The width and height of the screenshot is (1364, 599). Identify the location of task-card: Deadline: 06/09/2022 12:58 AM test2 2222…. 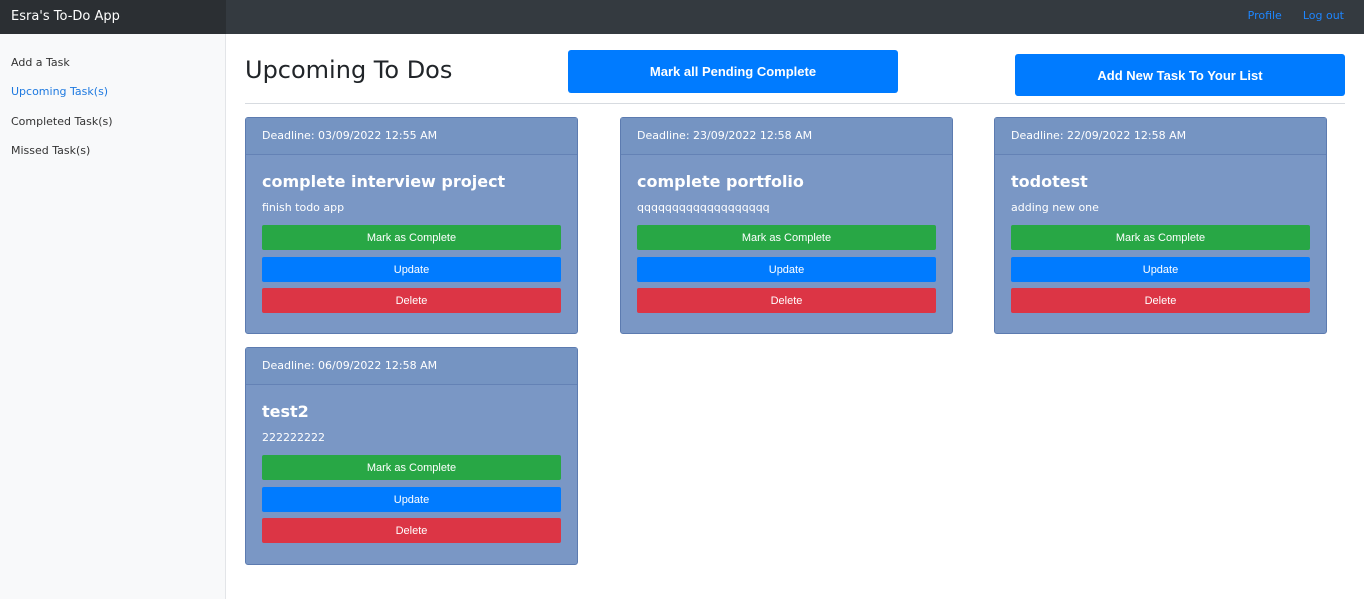
(411, 456).